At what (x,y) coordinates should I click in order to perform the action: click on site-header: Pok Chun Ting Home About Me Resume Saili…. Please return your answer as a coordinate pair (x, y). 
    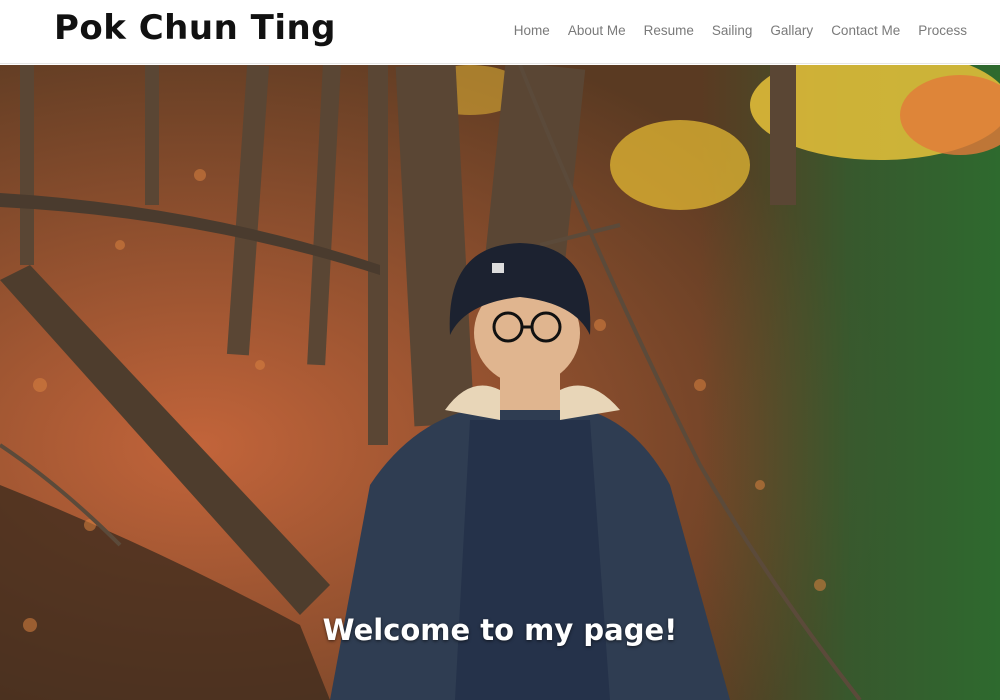
    Looking at the image, I should click on (500, 32).